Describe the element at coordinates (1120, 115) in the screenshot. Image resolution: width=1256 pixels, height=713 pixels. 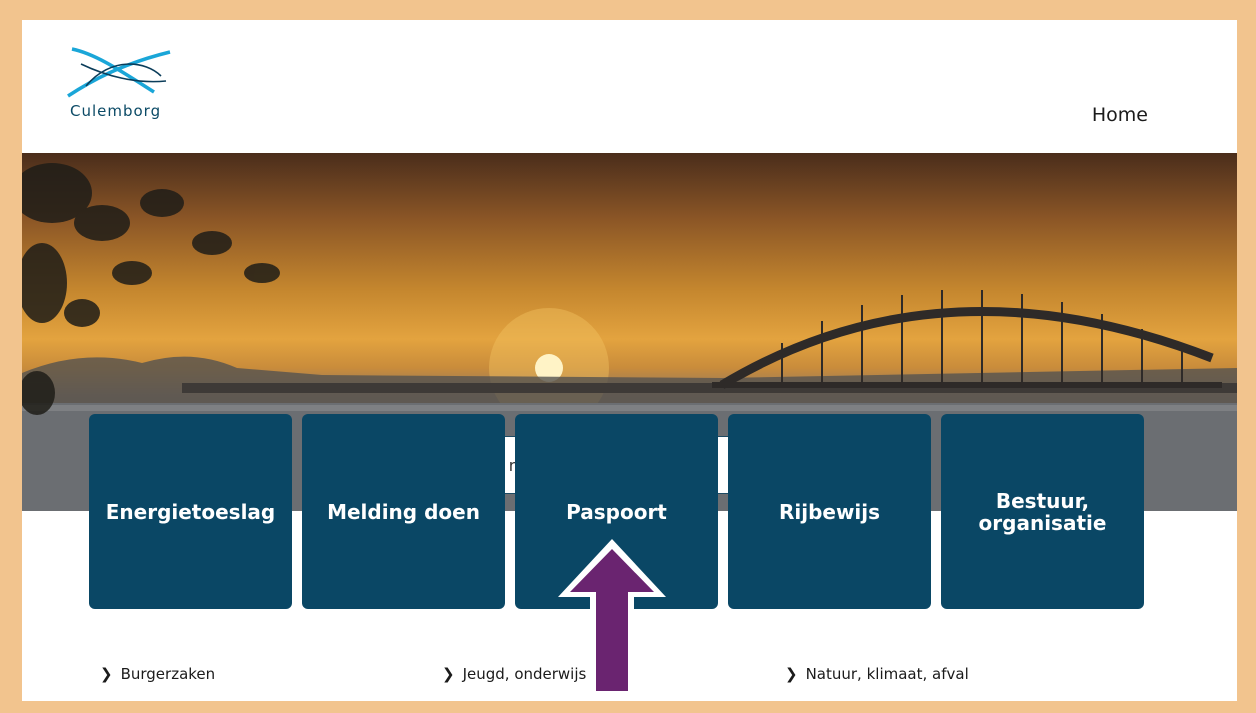
I see `nav-home-link: Home` at that location.